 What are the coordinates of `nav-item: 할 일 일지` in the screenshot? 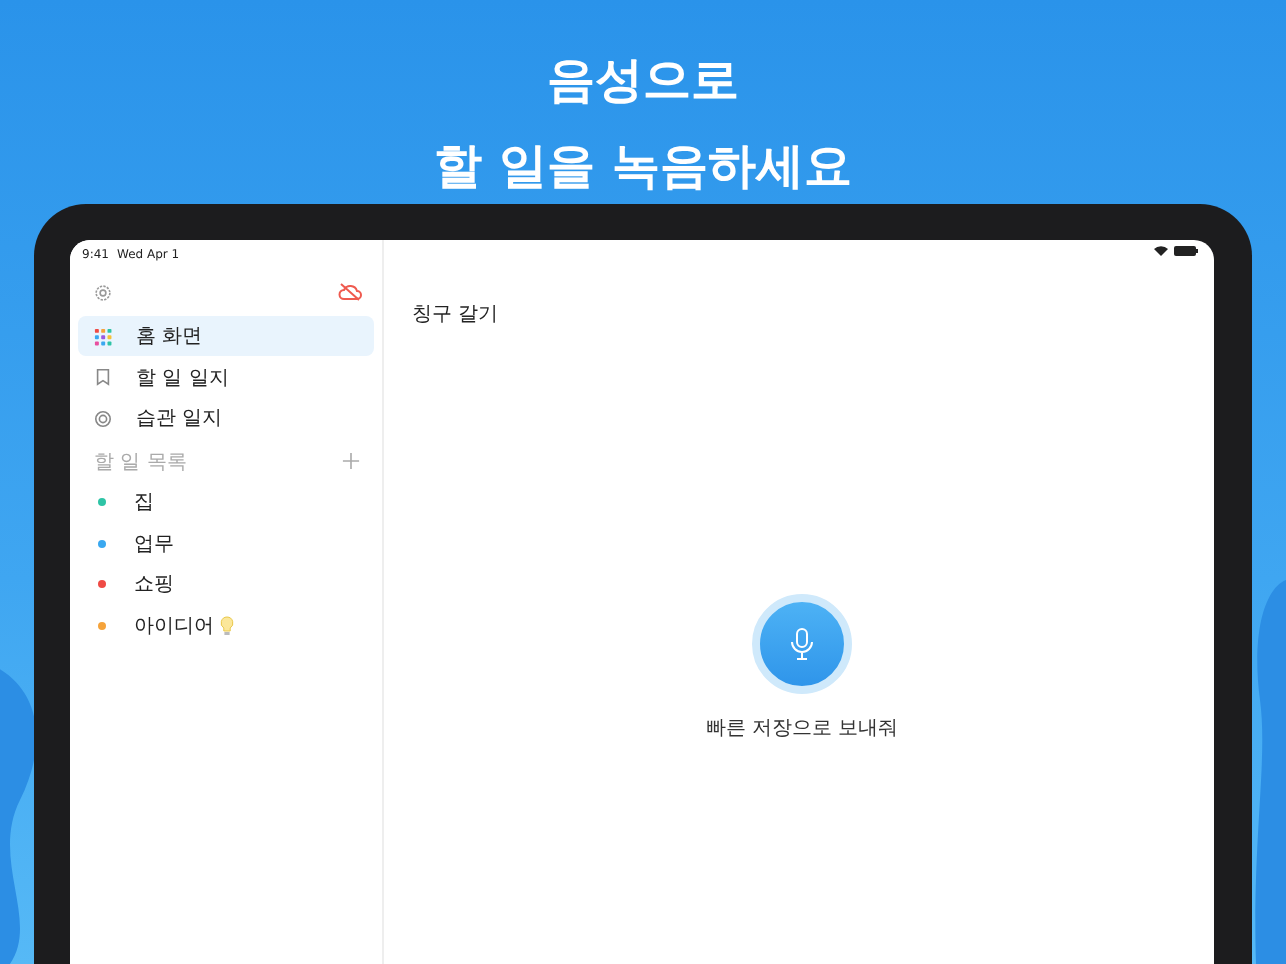 It's located at (226, 377).